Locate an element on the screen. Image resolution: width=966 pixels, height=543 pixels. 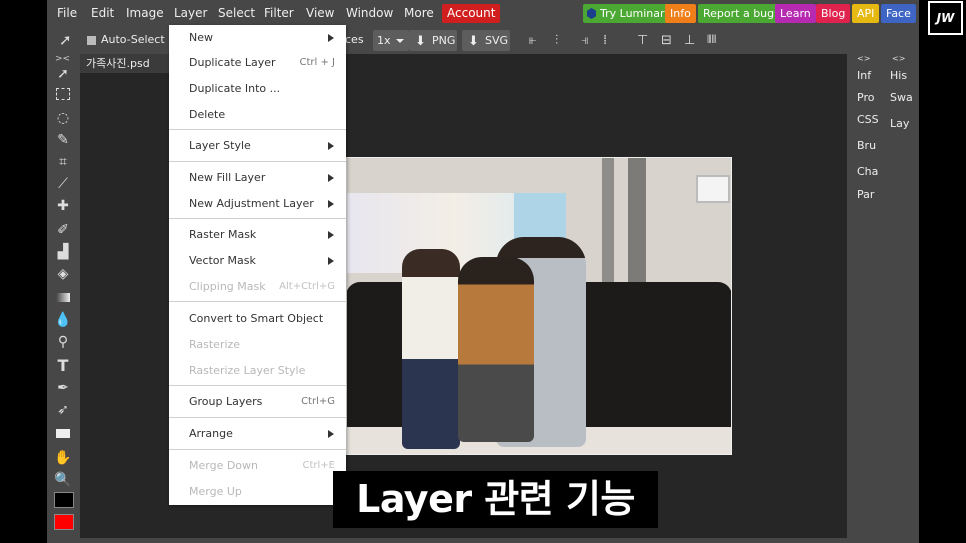
eraser-tool-icon: ◈ is located at coordinates (63, 274).